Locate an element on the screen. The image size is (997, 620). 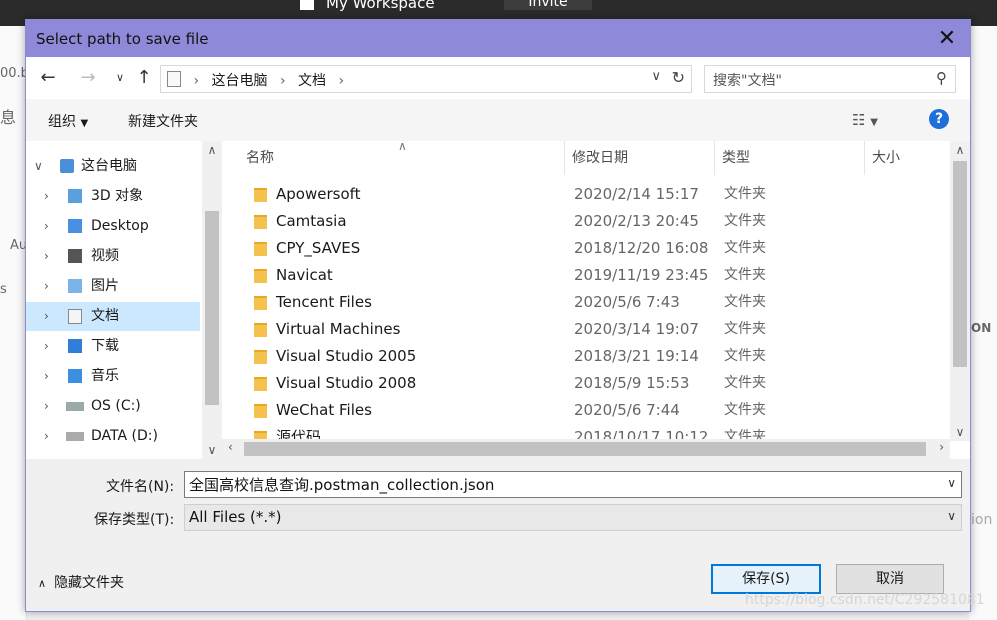
breadcrumb-documents: 文档 is located at coordinates (312, 81).